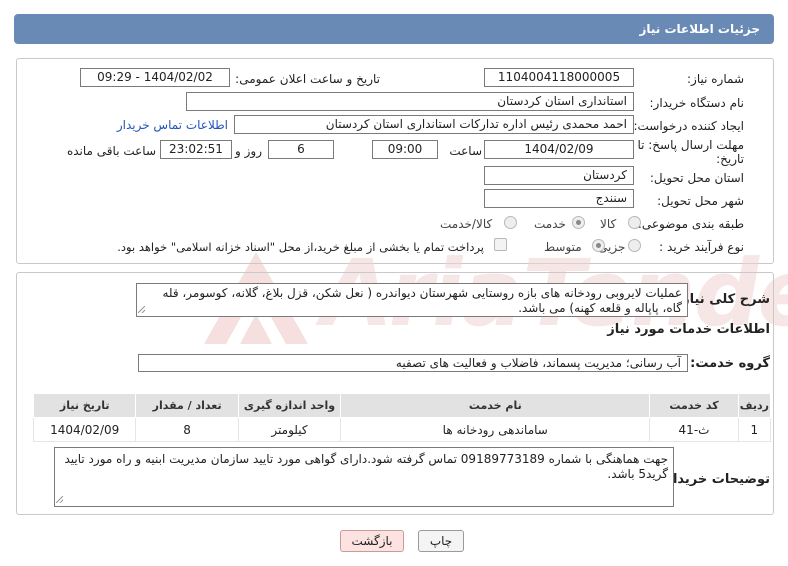  Describe the element at coordinates (155, 77) in the screenshot. I see `announce-date-field: 1404/02/02 - 09:29` at that location.